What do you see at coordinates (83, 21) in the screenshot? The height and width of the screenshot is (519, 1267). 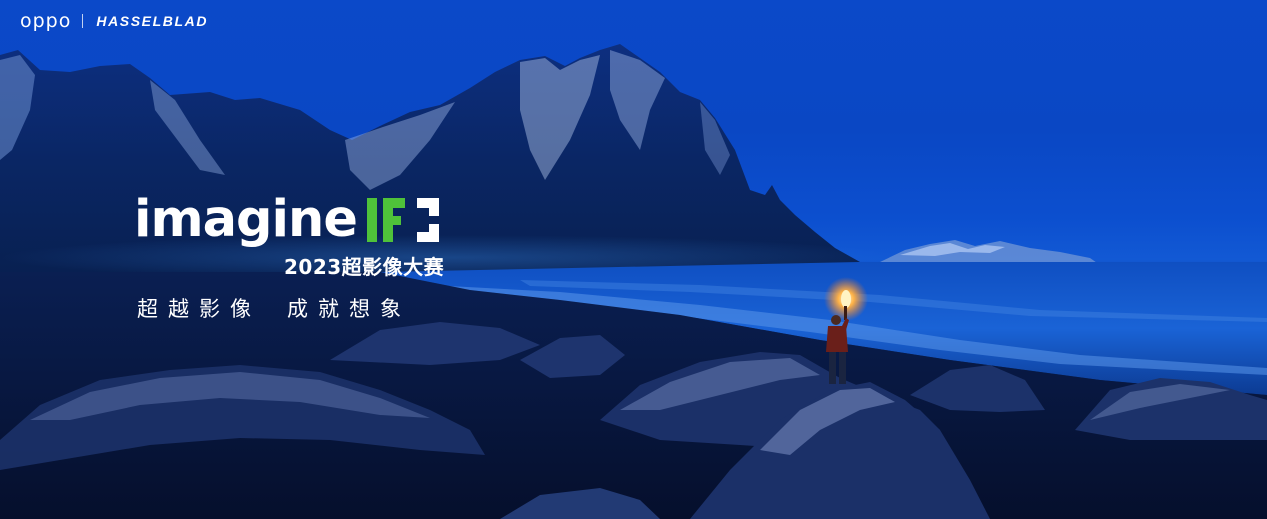 I see `brand-divider` at bounding box center [83, 21].